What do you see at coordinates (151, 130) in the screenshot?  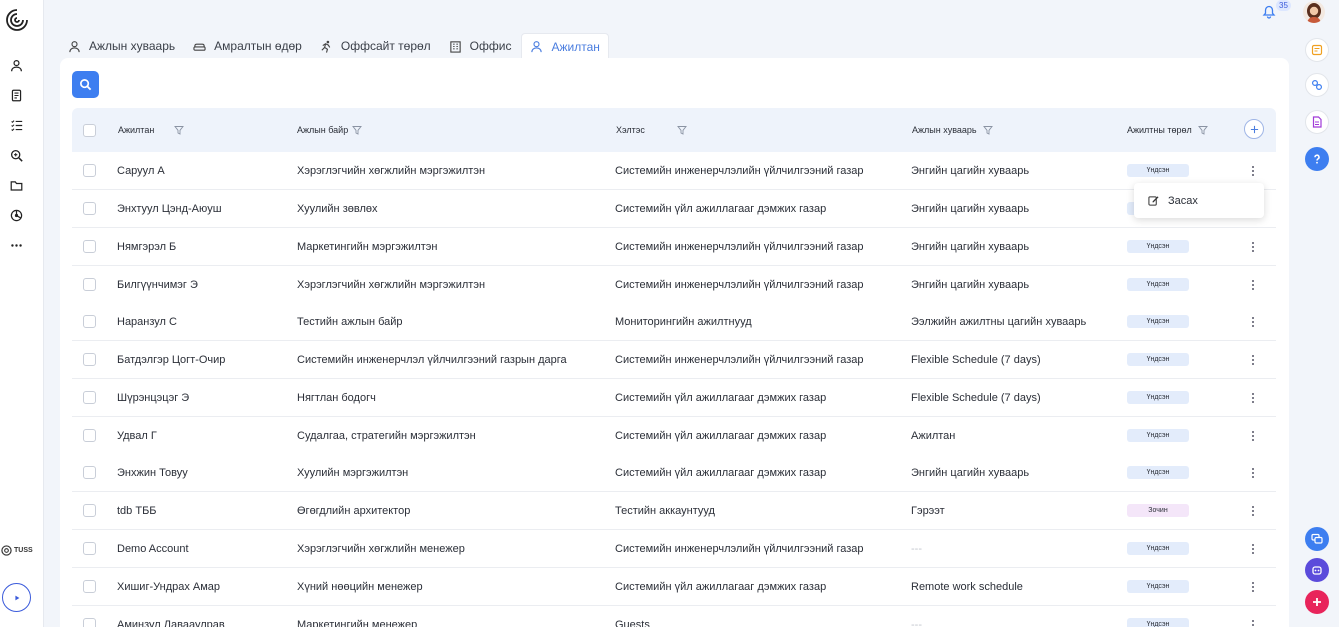 I see `column-header-employee: Ажилтан` at bounding box center [151, 130].